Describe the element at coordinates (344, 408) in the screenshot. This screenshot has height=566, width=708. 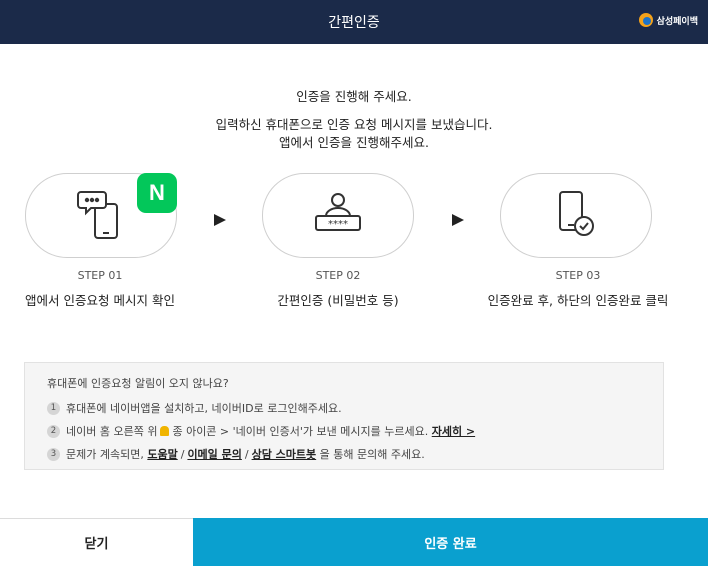
I see `help-item-1: 1 휴대폰에 네이버앱을 설치하고, 네이버ID로 로그인해주세요.` at that location.